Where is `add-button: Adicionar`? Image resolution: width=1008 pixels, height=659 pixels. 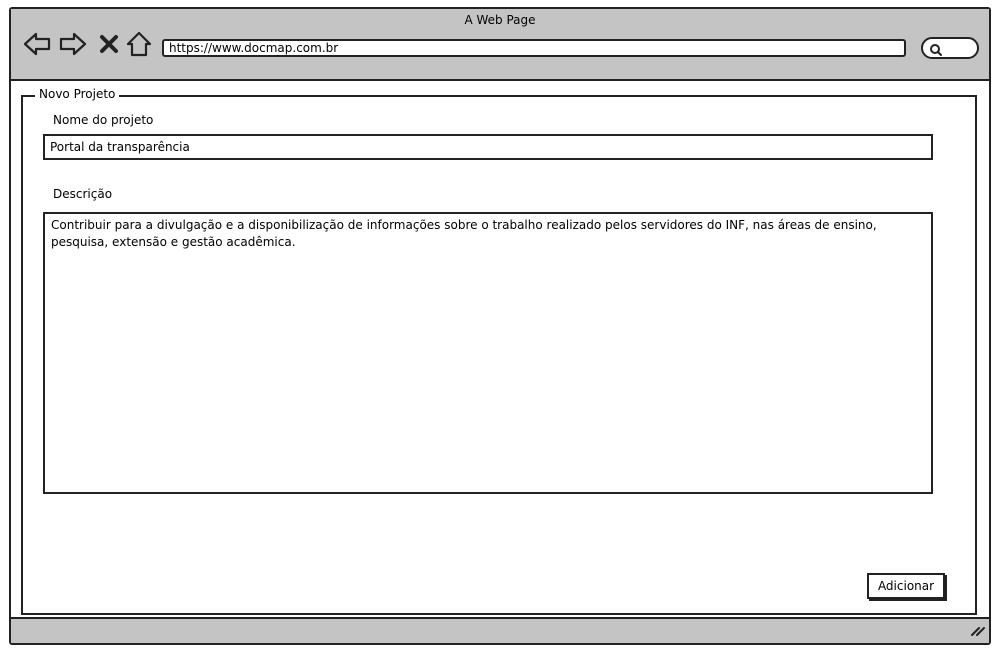 add-button: Adicionar is located at coordinates (906, 586).